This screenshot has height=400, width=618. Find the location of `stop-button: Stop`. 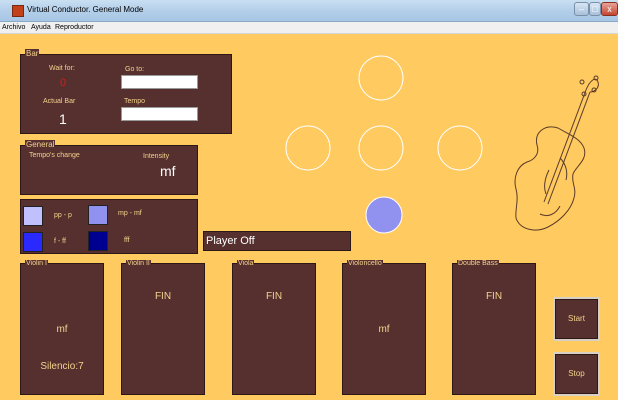

stop-button: Stop is located at coordinates (576, 374).